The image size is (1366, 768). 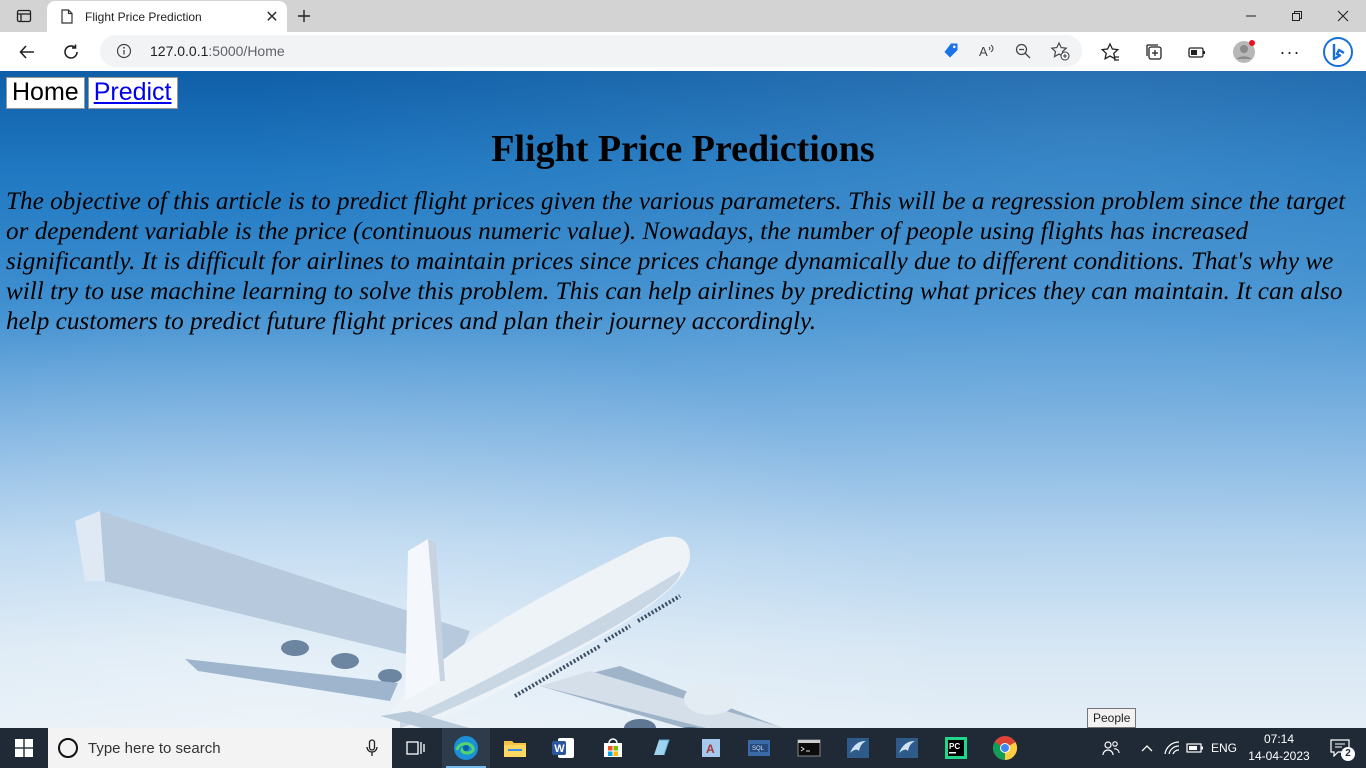 I want to click on airplane-image, so click(x=429, y=619).